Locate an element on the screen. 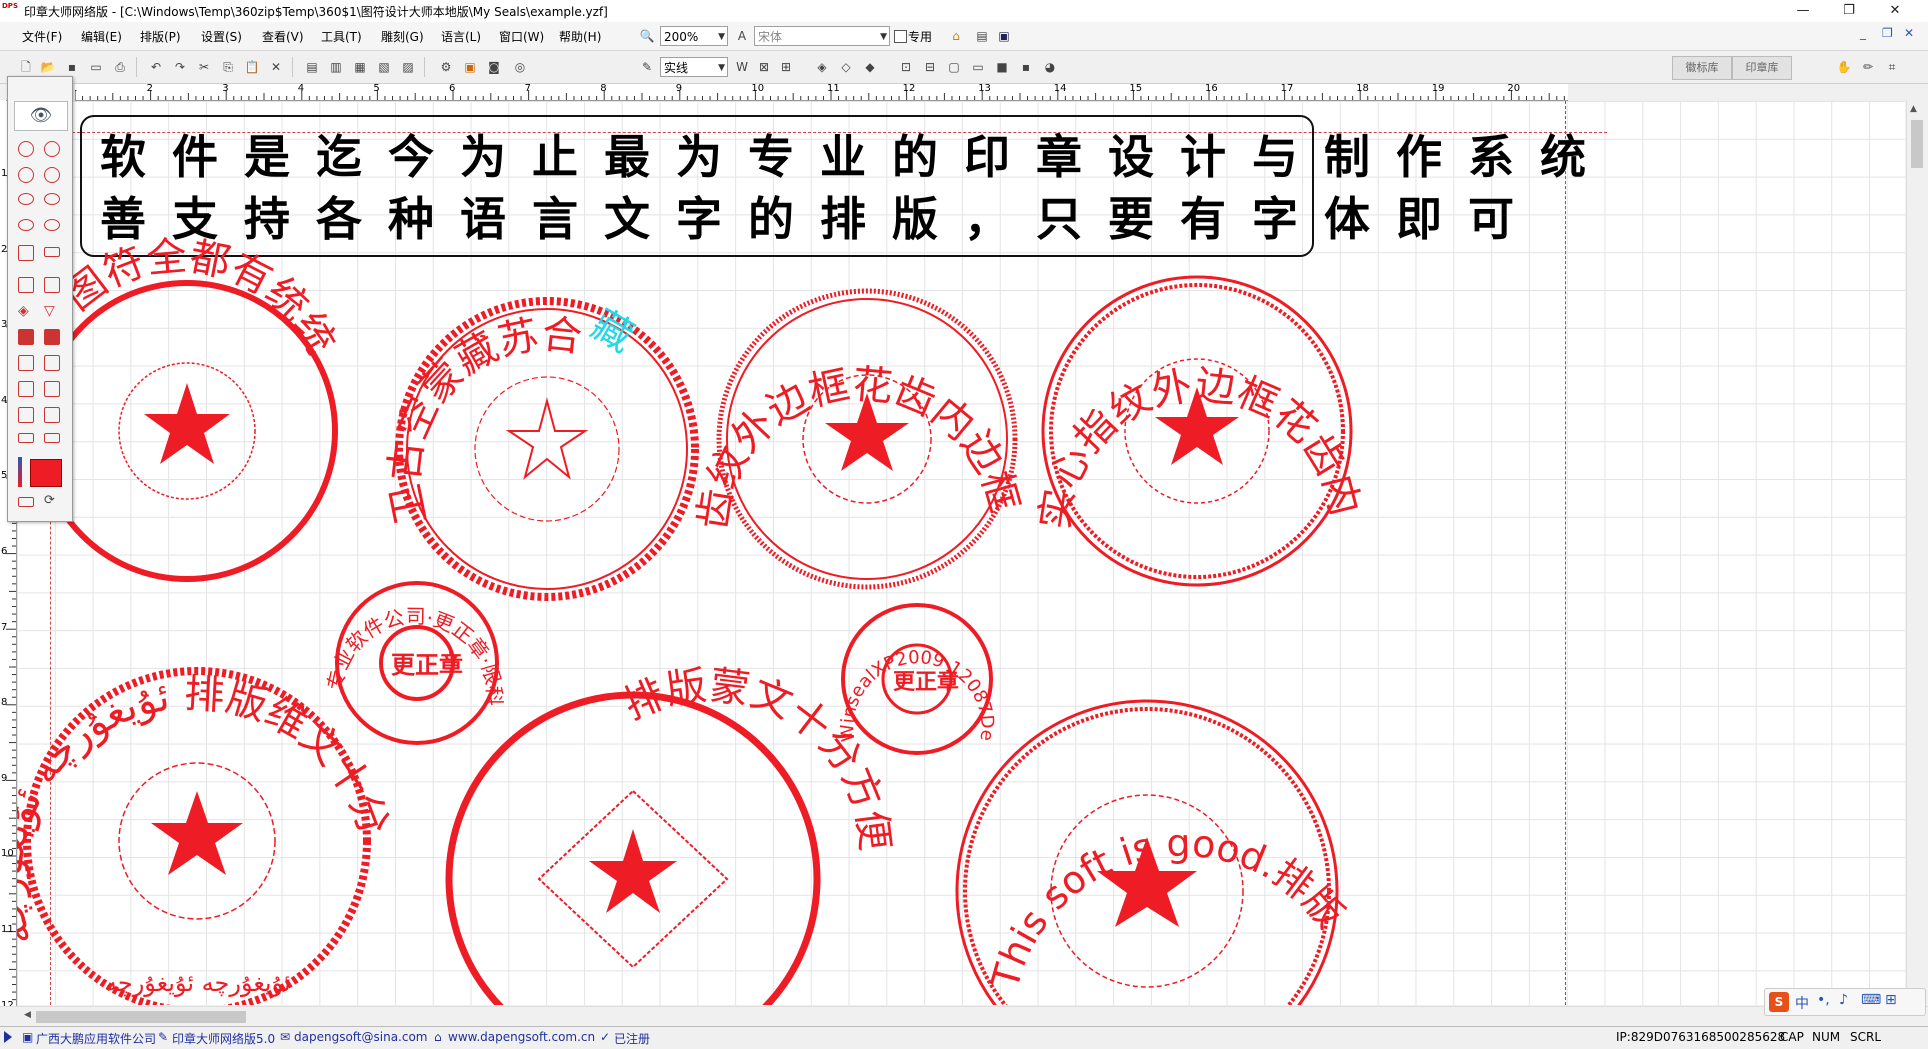 The image size is (1928, 1049). camera-icon: ◙ is located at coordinates (494, 67).